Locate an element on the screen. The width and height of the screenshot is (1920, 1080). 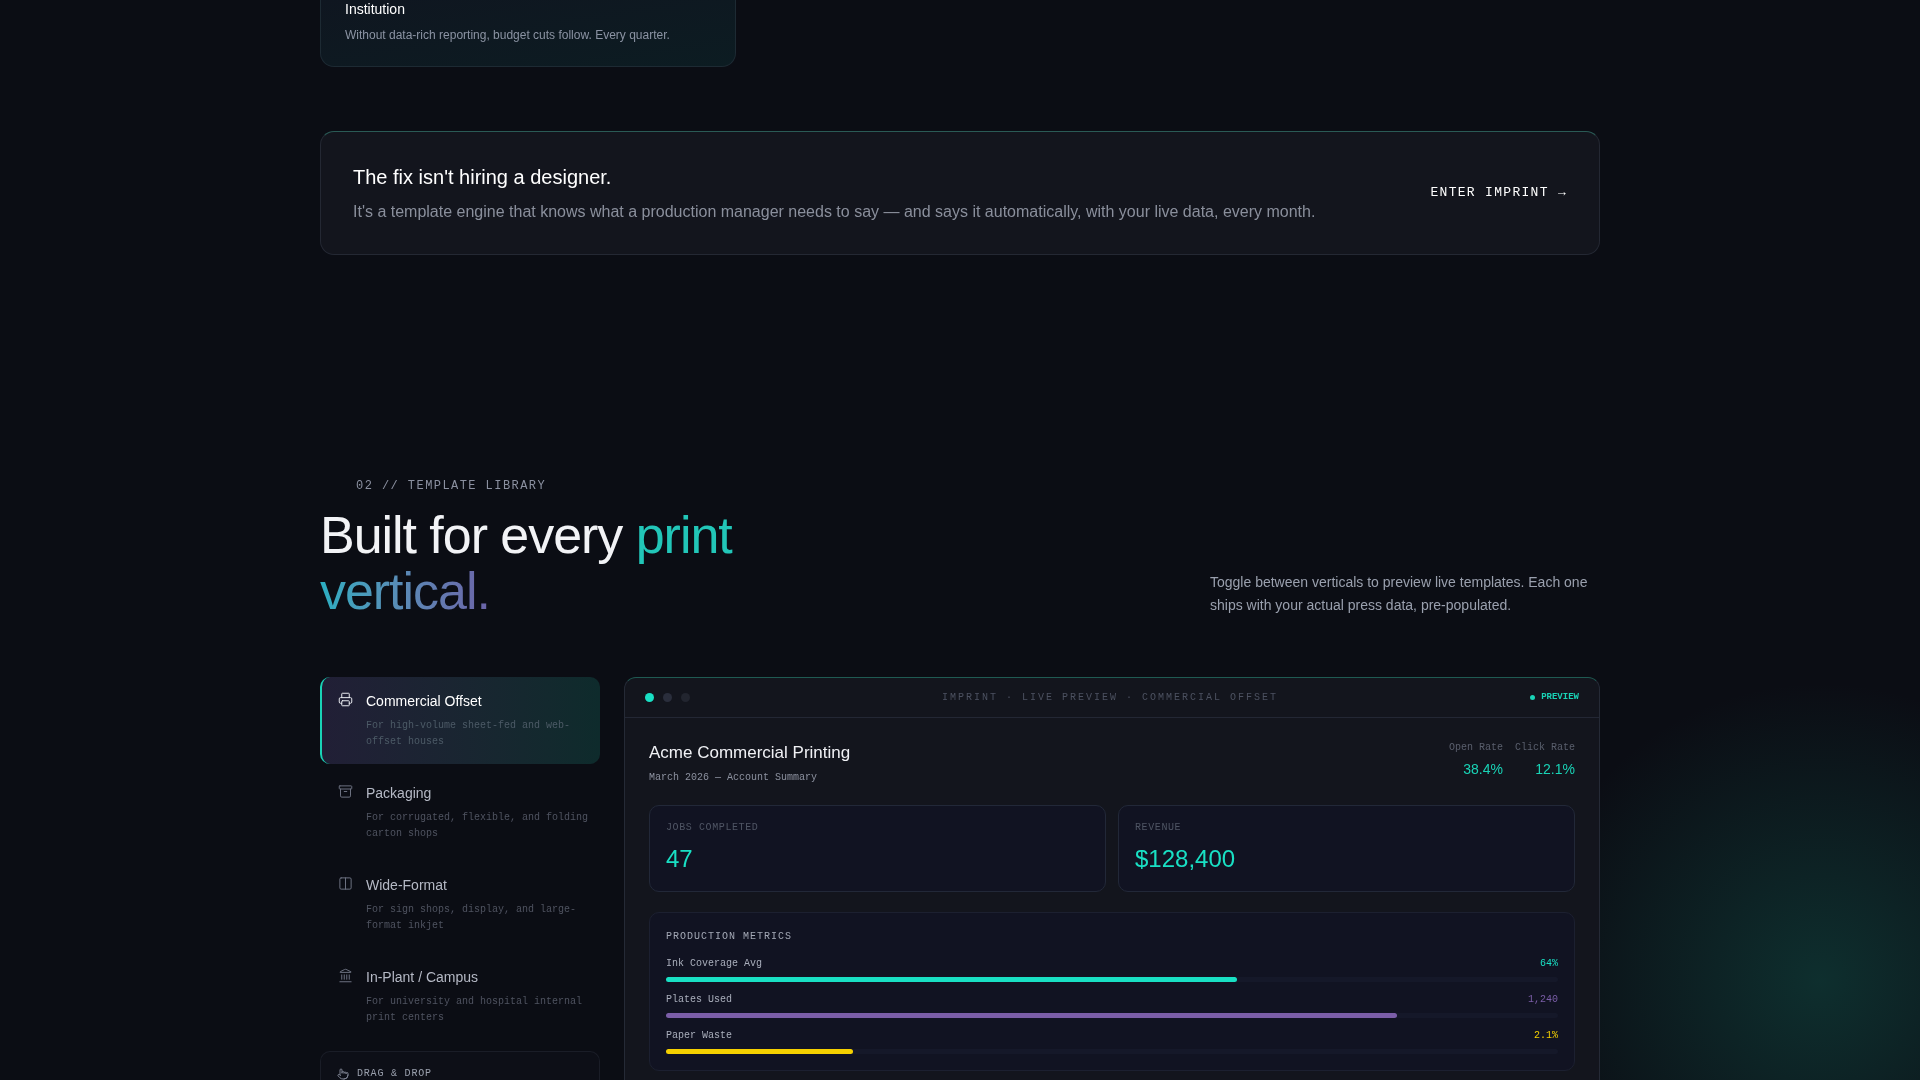
vertical-title: Packaging is located at coordinates (399, 793).